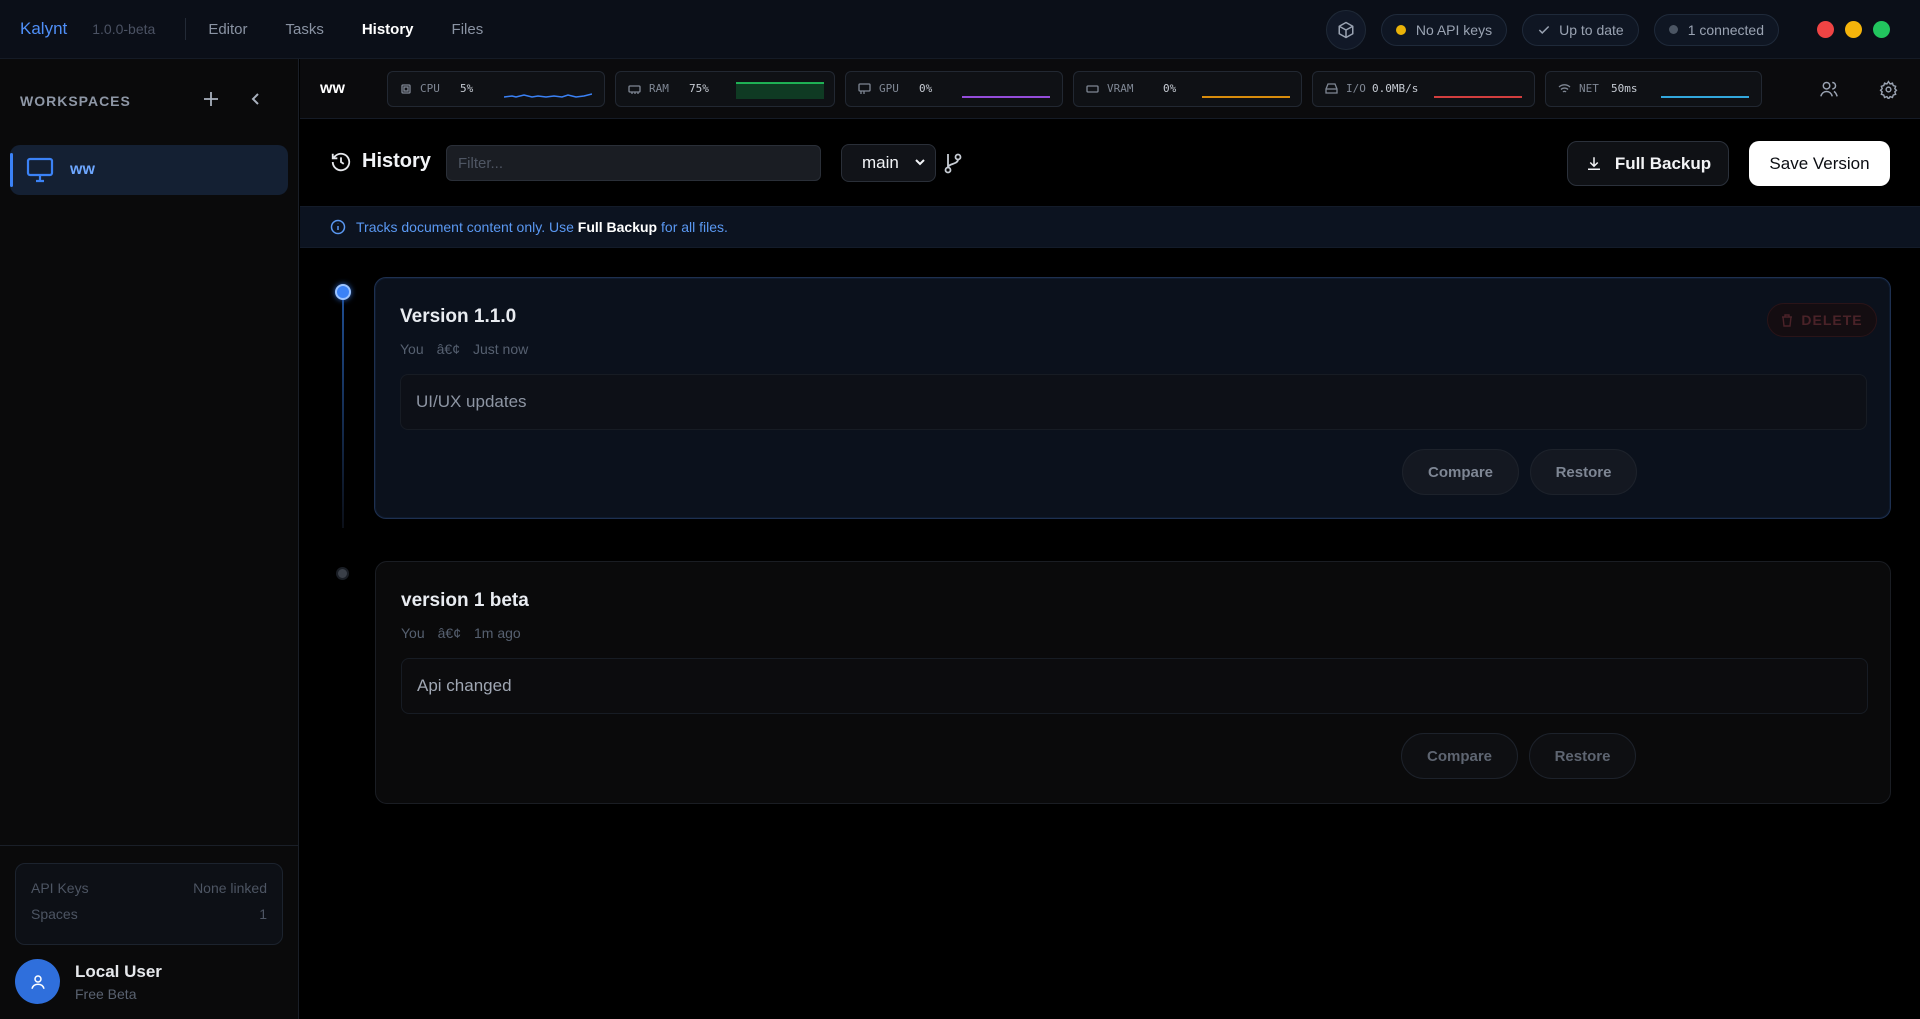  I want to click on delete-version-button: DELETE, so click(1822, 320).